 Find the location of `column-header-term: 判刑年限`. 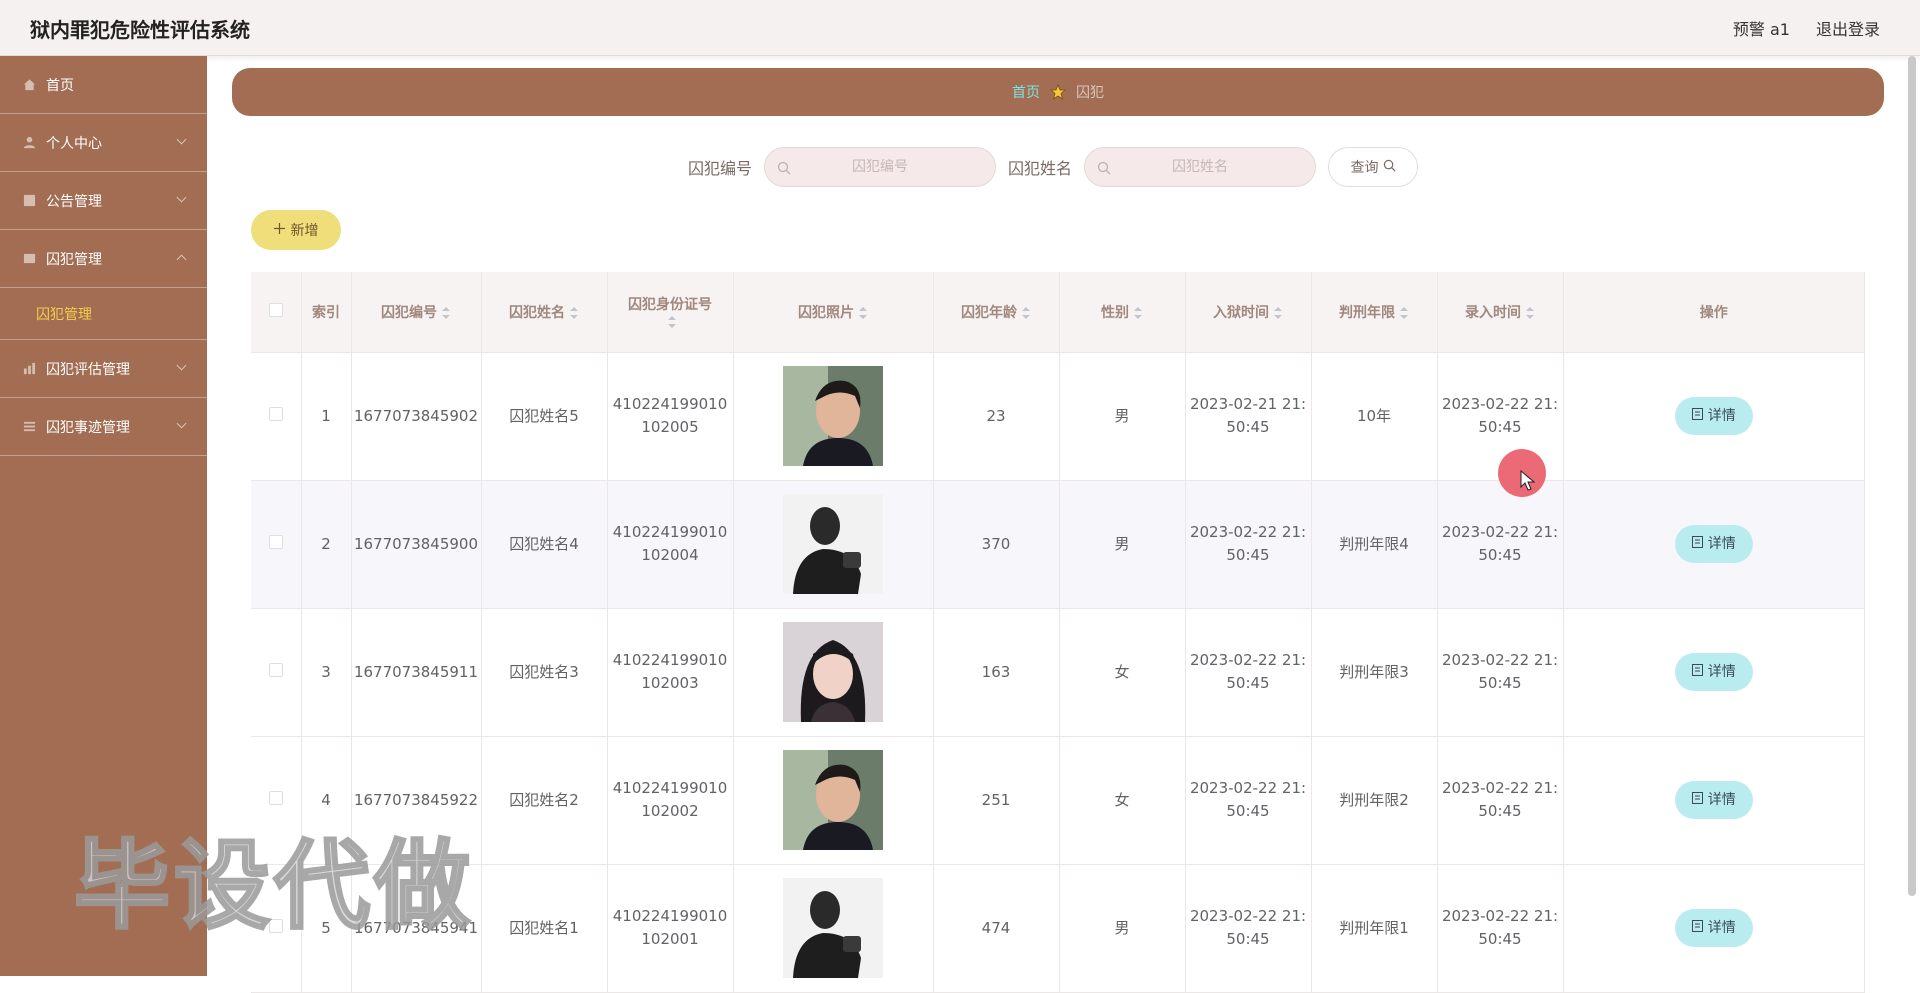

column-header-term: 判刑年限 is located at coordinates (1374, 312).